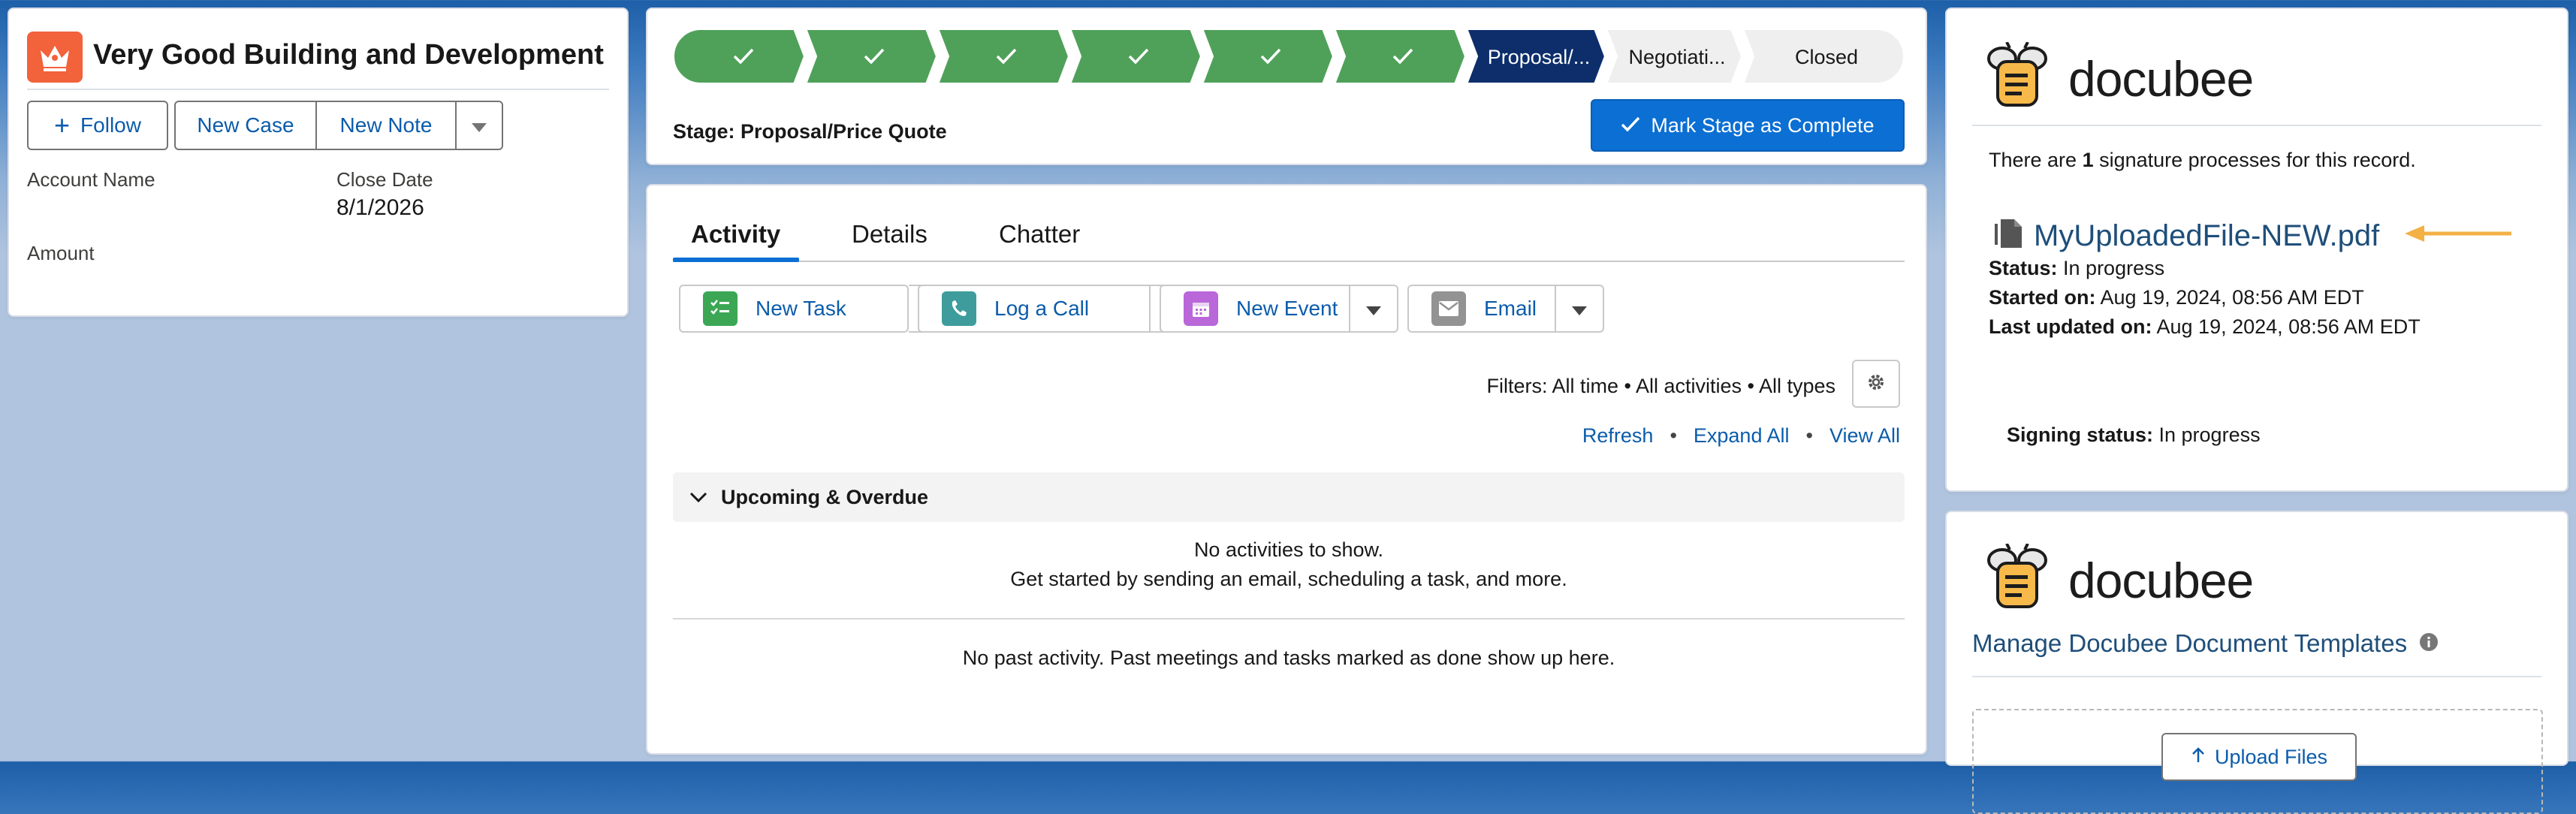  Describe the element at coordinates (2255, 160) in the screenshot. I see `summary-suffix: signature processes for this record.` at that location.